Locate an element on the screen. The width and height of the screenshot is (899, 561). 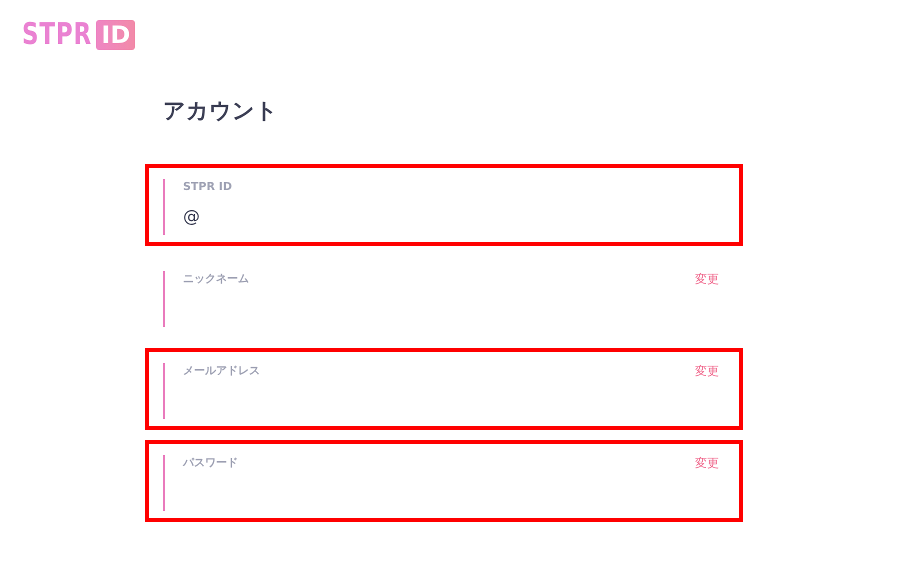
field-label: STPR ID is located at coordinates (207, 187).